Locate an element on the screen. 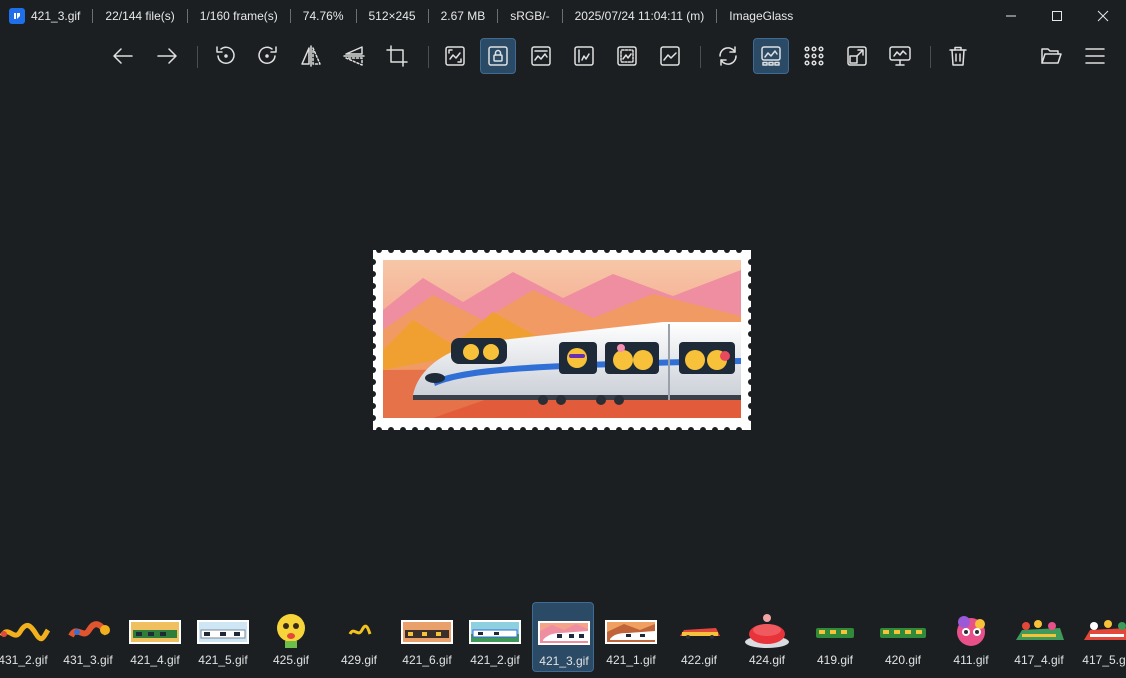  arrow-right-icon is located at coordinates (167, 56).